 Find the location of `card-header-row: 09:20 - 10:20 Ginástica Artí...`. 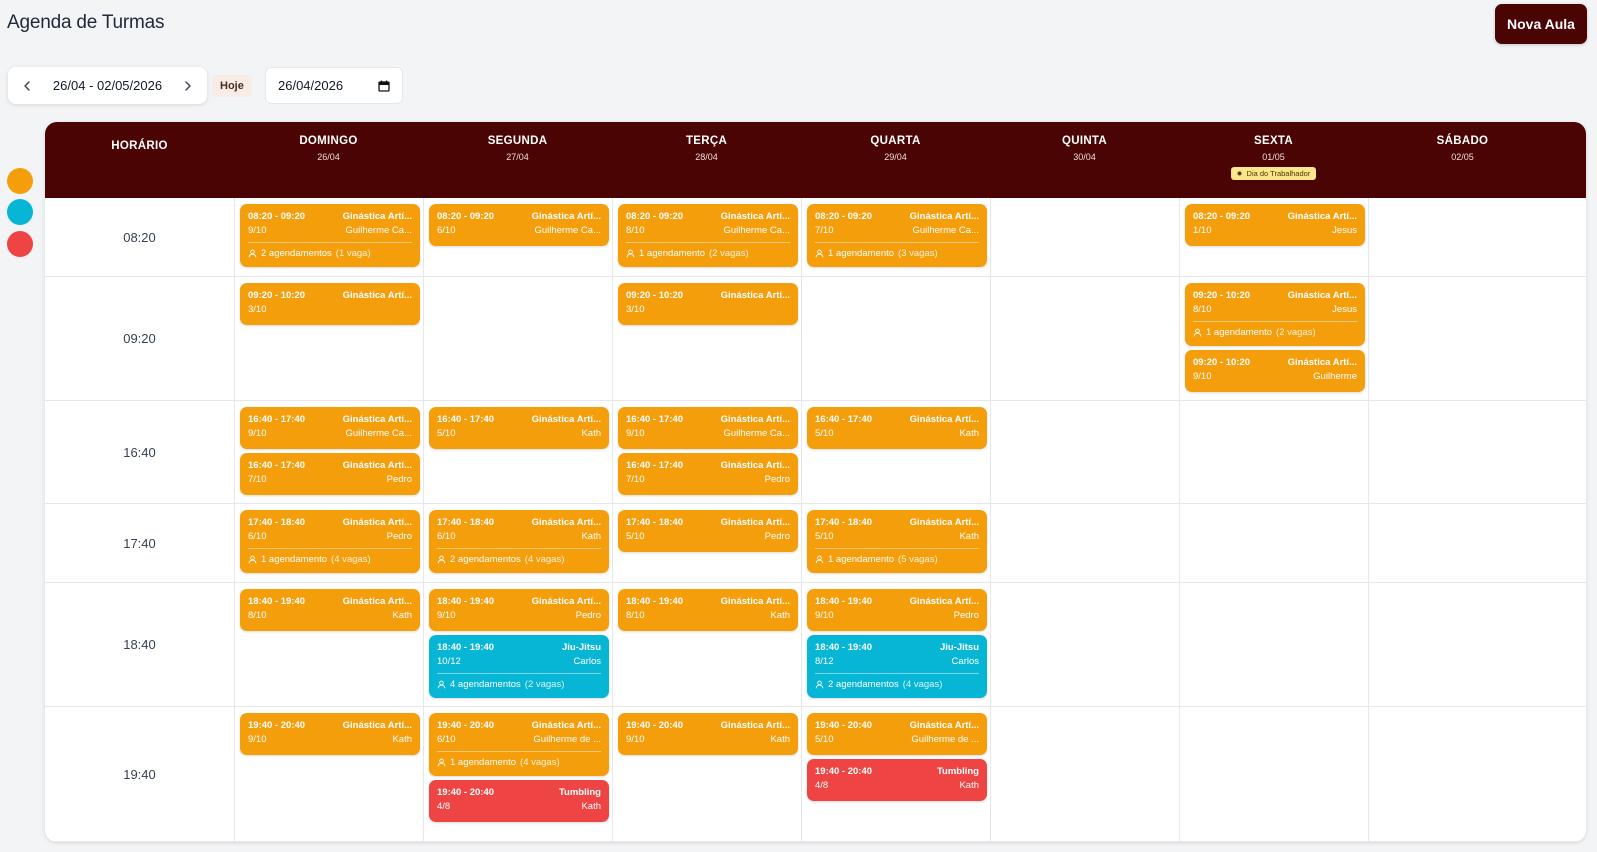

card-header-row: 09:20 - 10:20 Ginástica Artí... is located at coordinates (708, 296).